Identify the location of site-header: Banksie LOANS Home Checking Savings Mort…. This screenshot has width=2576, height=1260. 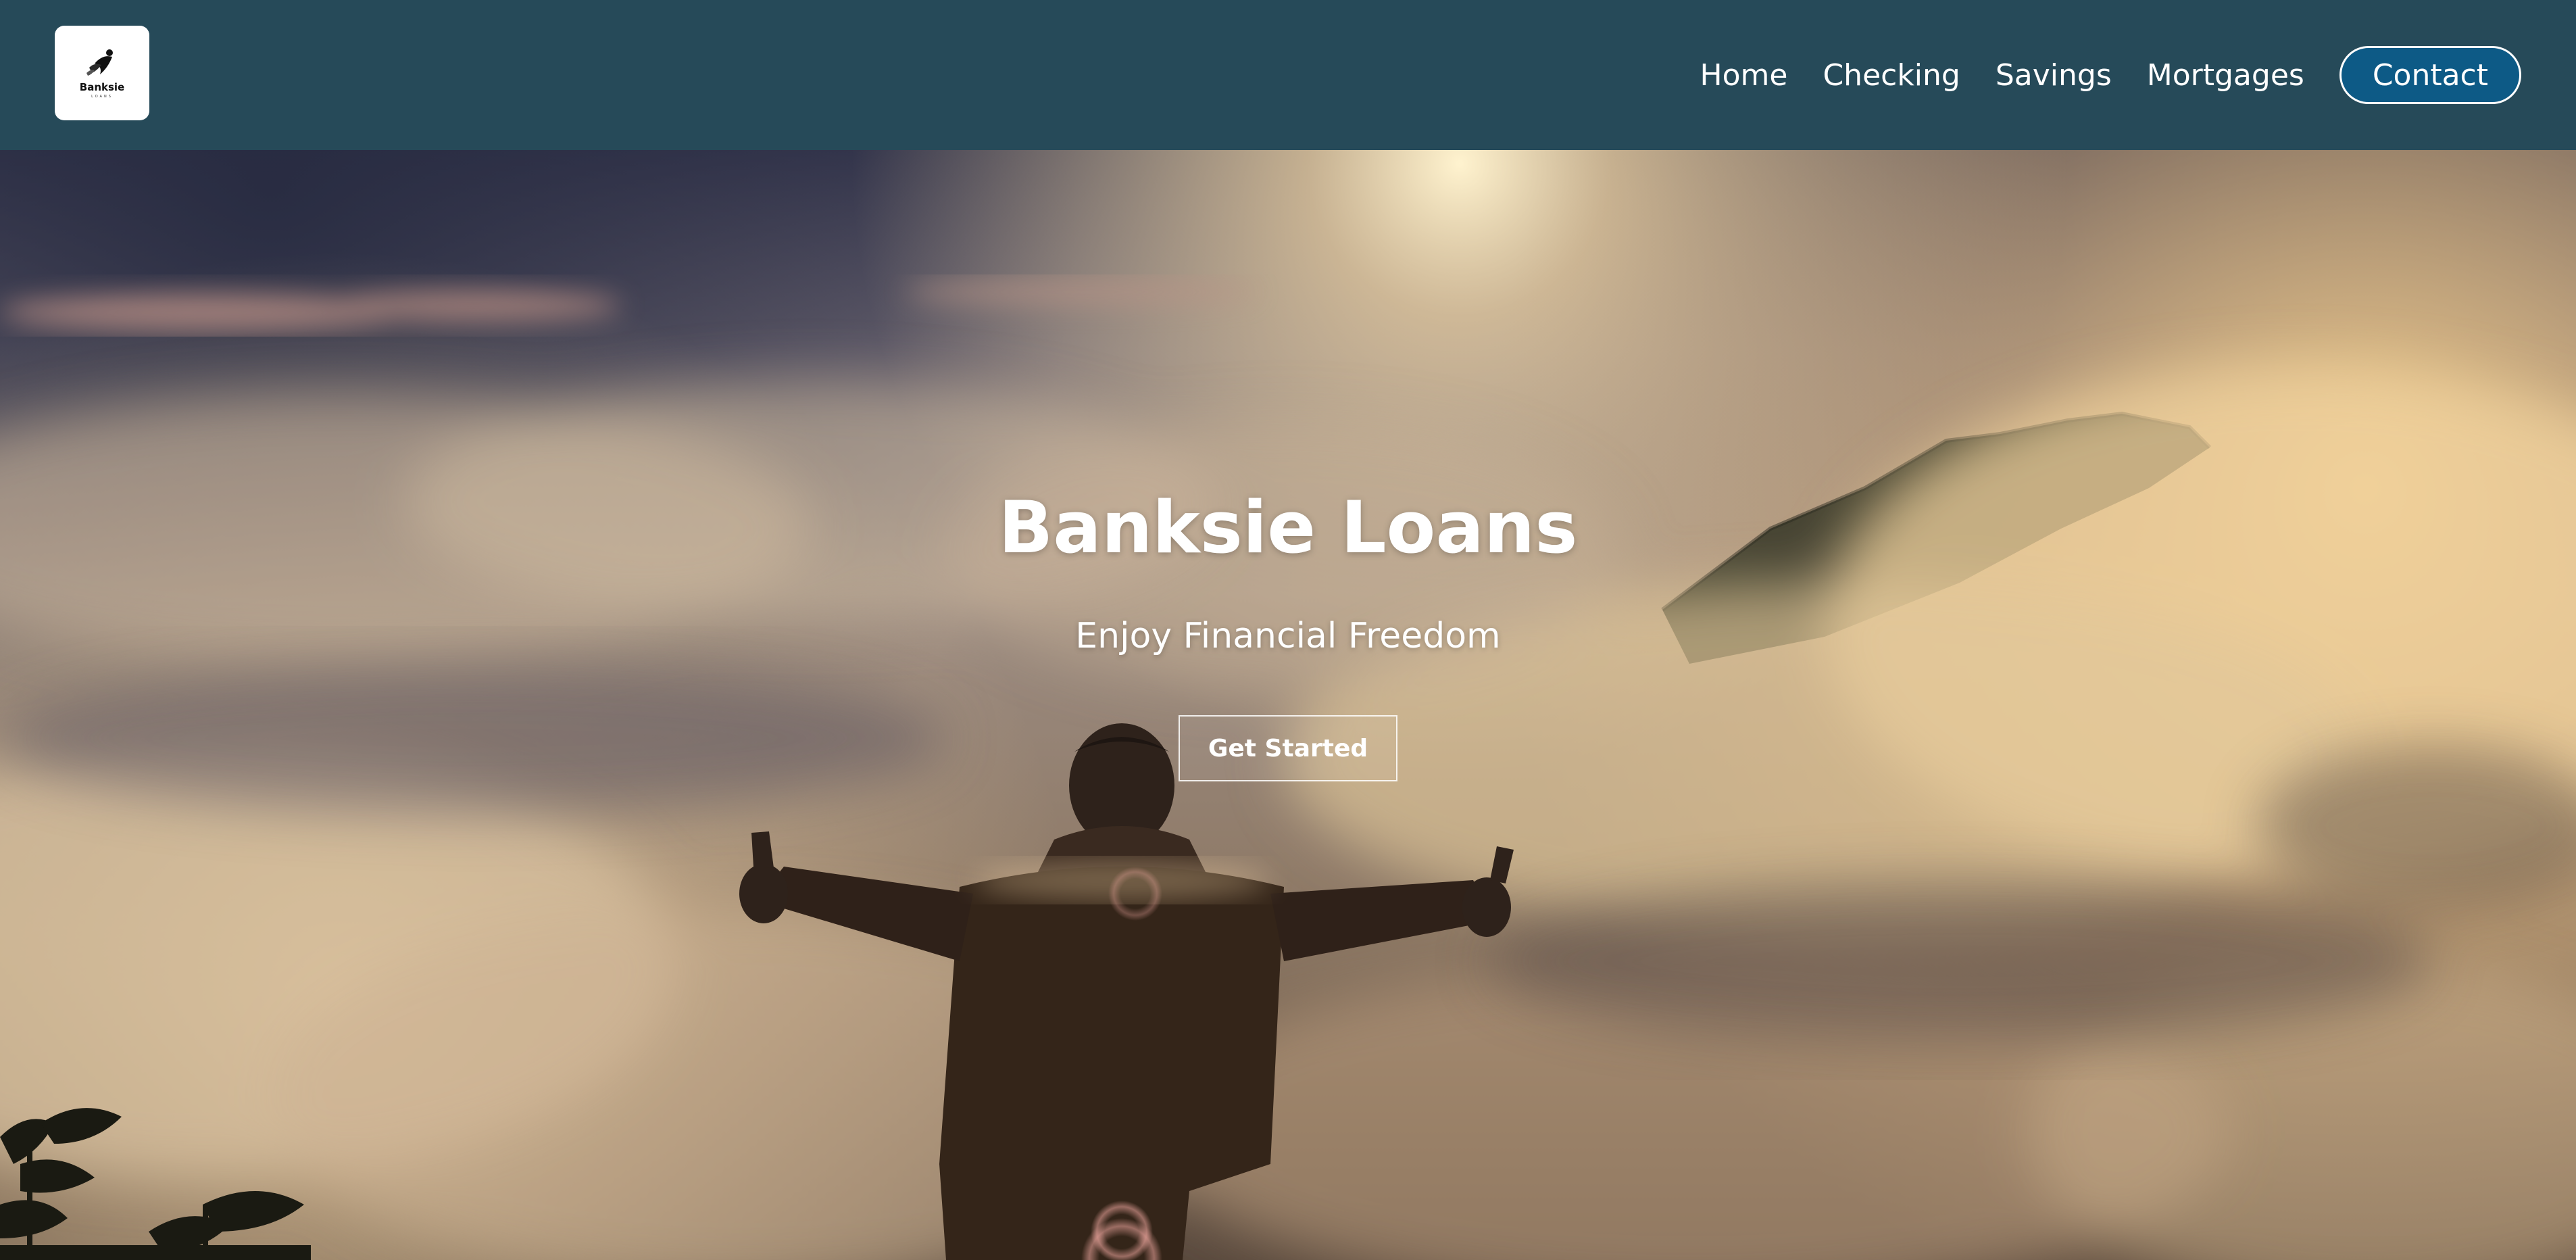
(1288, 75).